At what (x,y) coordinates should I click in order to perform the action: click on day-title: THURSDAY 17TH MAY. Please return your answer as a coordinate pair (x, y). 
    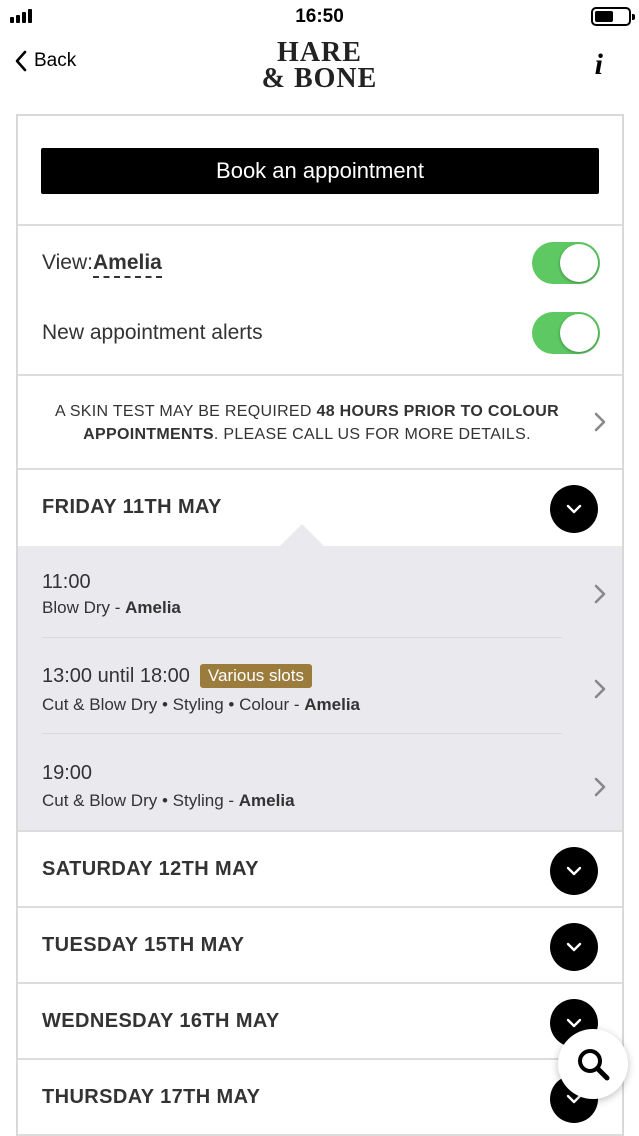
    Looking at the image, I should click on (151, 1097).